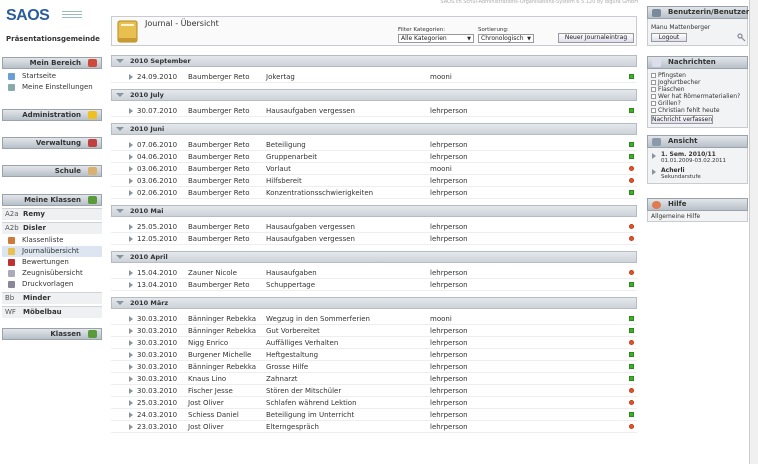  What do you see at coordinates (67, 171) in the screenshot?
I see `panel-label: Schule` at bounding box center [67, 171].